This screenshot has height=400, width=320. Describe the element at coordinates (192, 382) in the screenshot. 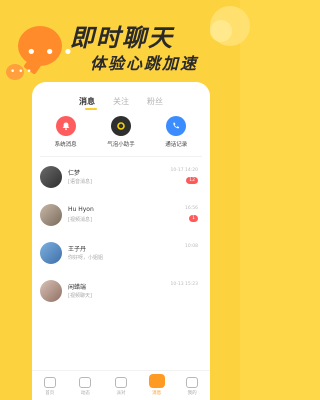

I see `profile-icon` at that location.